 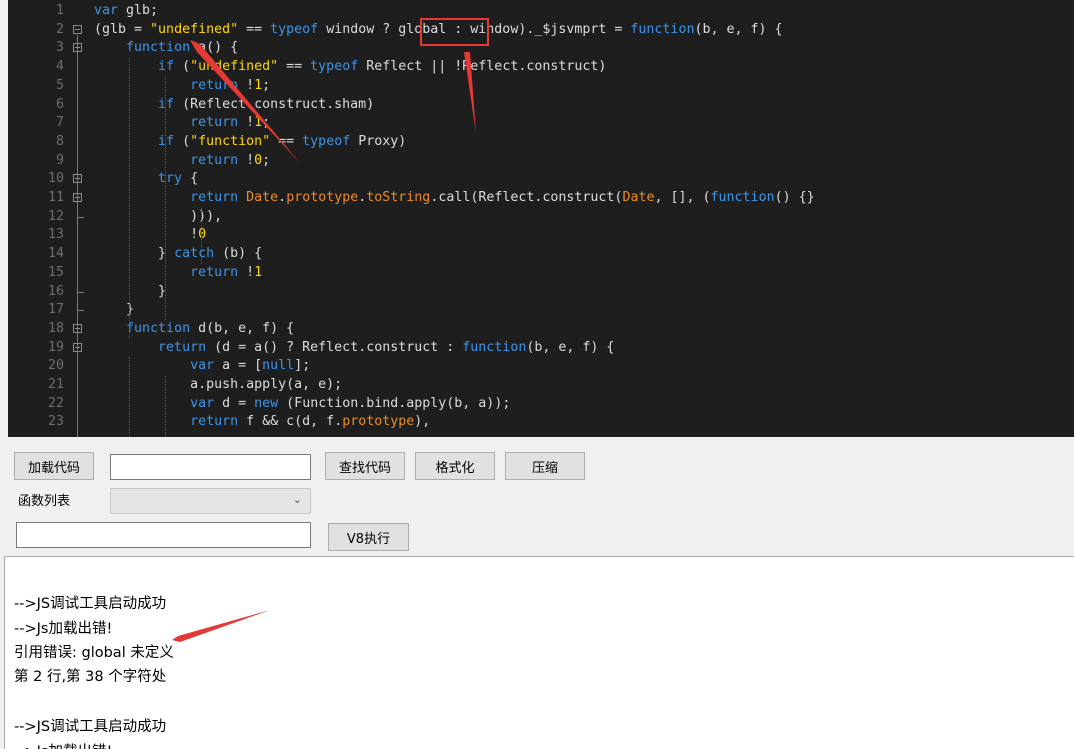 What do you see at coordinates (55, 347) in the screenshot?
I see `line-number: 19` at bounding box center [55, 347].